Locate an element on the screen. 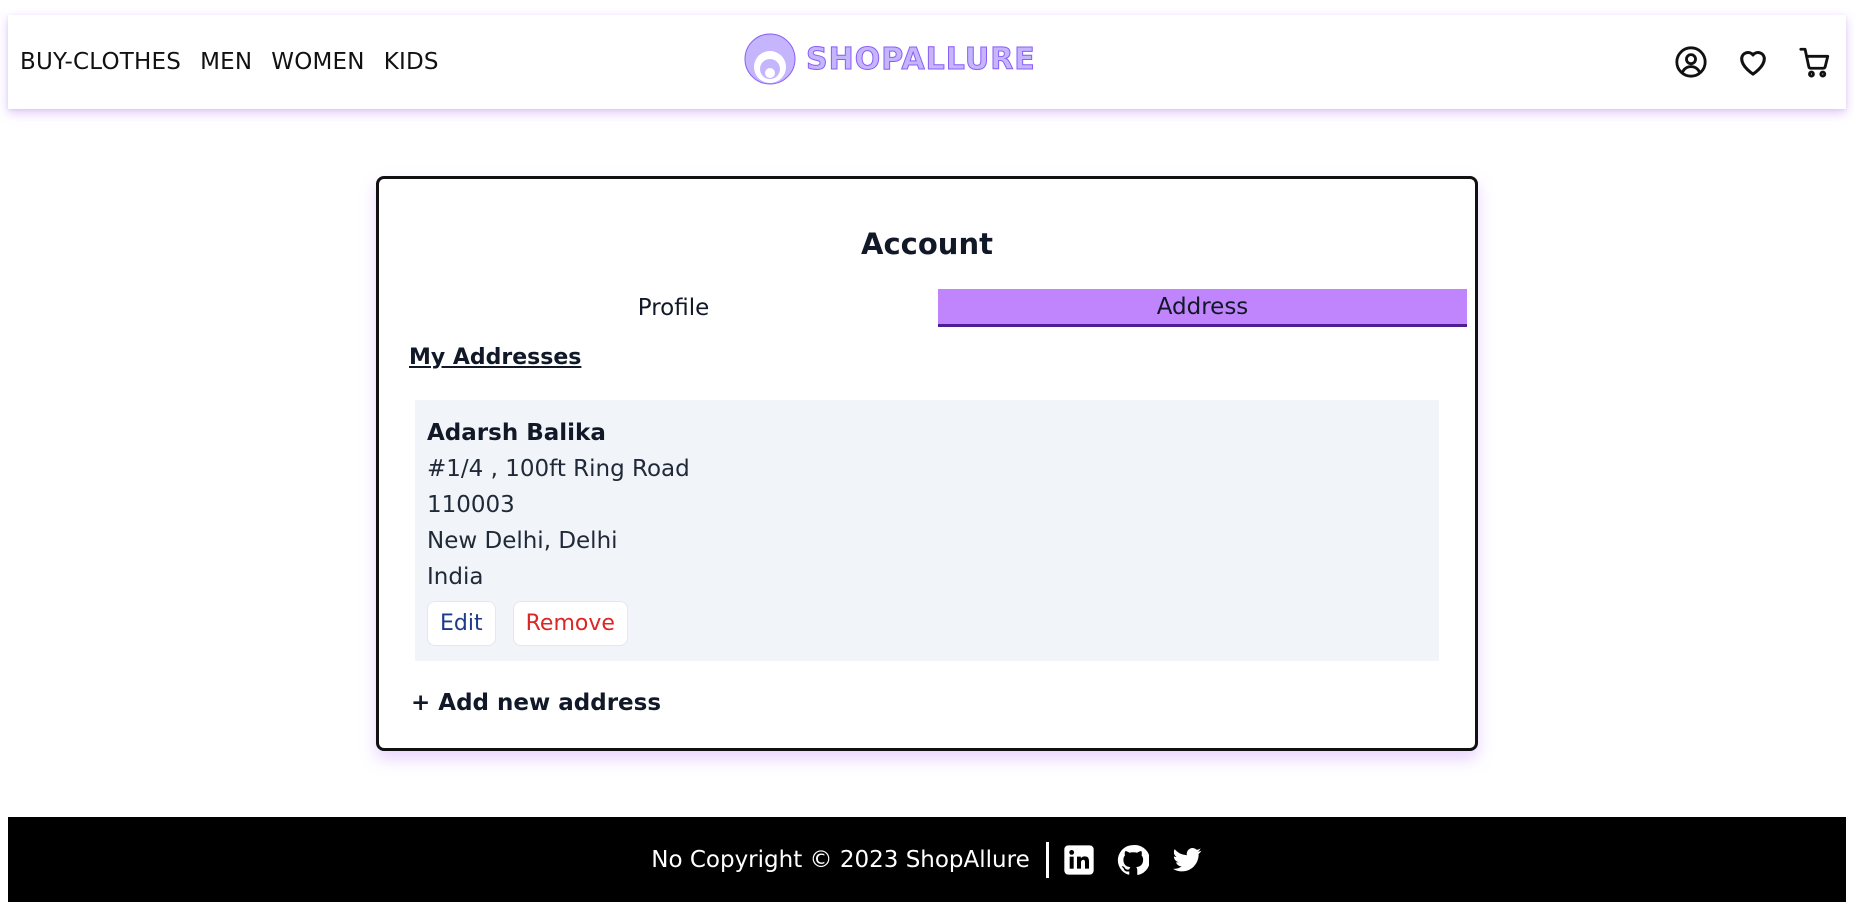  address-pincode: 110003 is located at coordinates (471, 505).